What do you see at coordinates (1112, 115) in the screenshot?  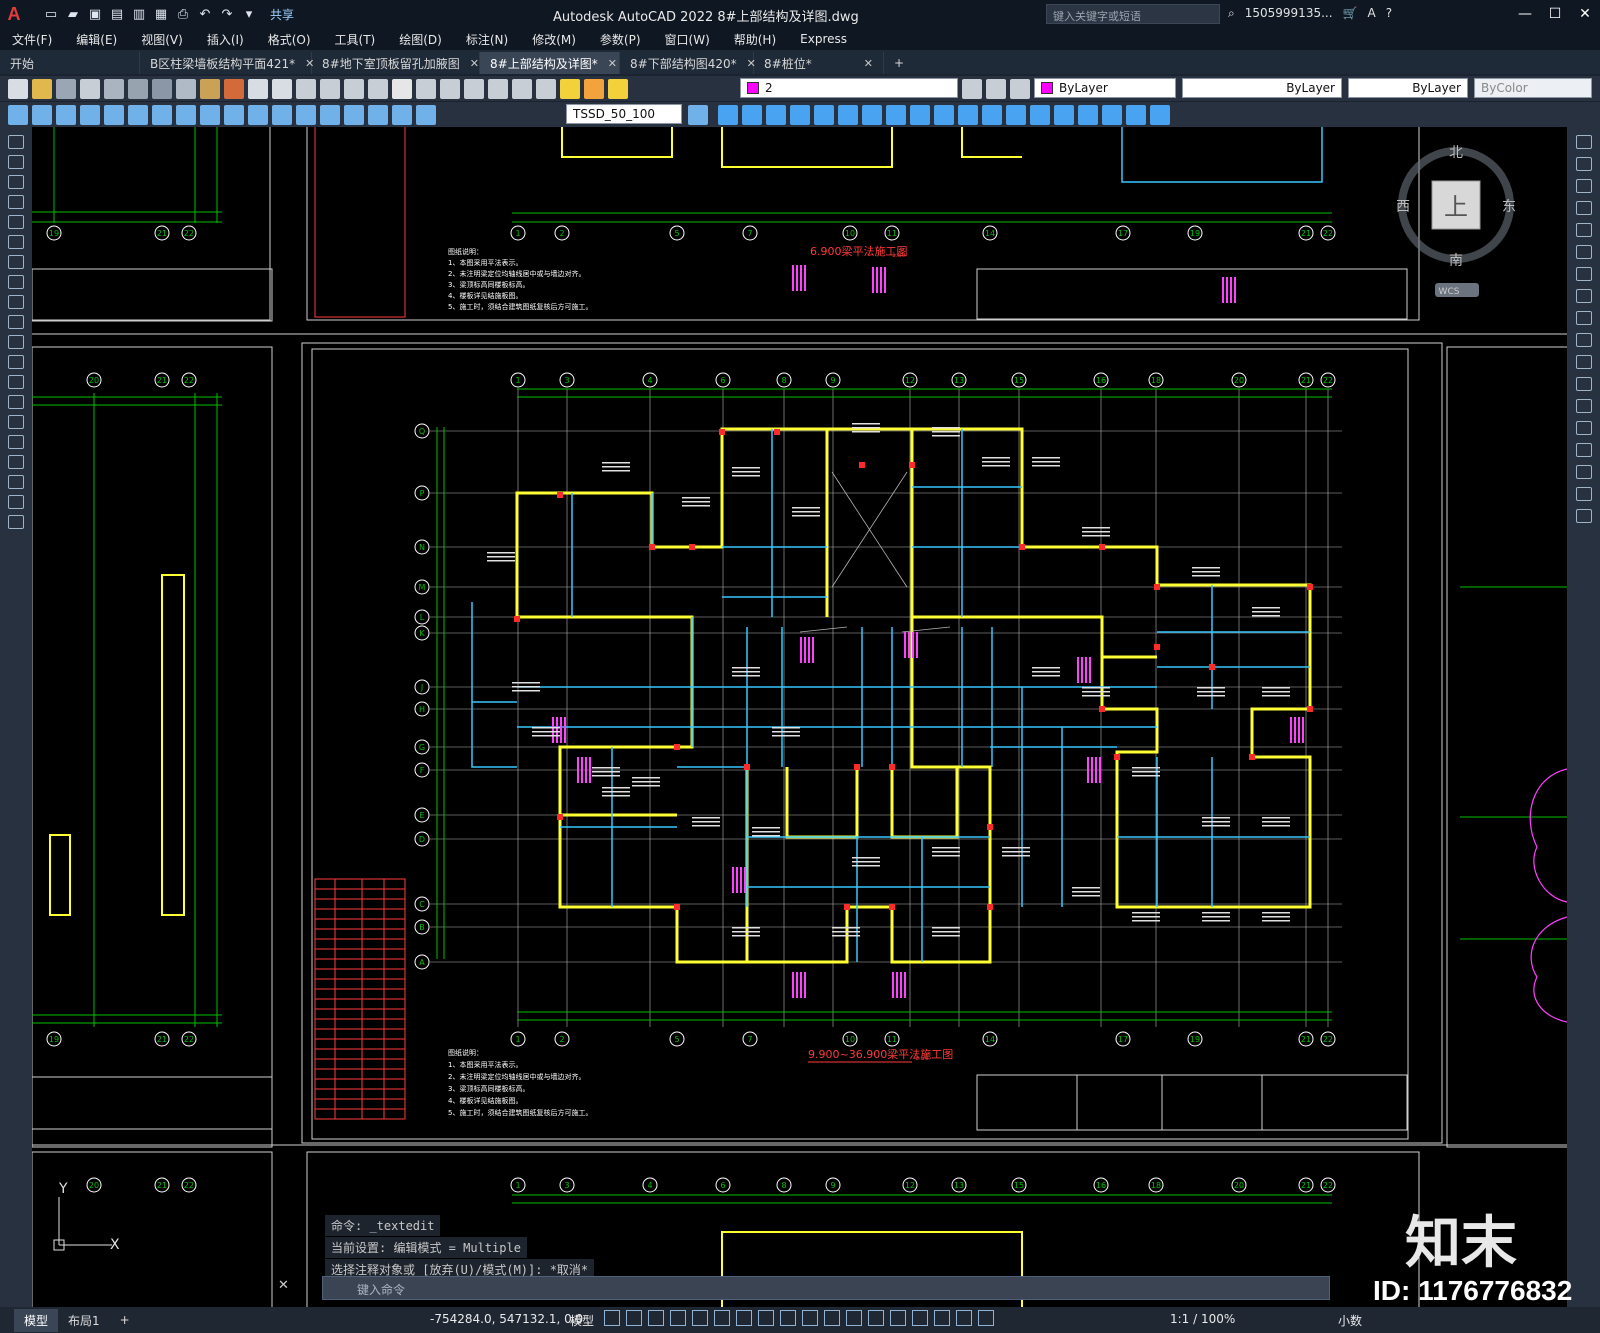 I see `draworder-icon` at bounding box center [1112, 115].